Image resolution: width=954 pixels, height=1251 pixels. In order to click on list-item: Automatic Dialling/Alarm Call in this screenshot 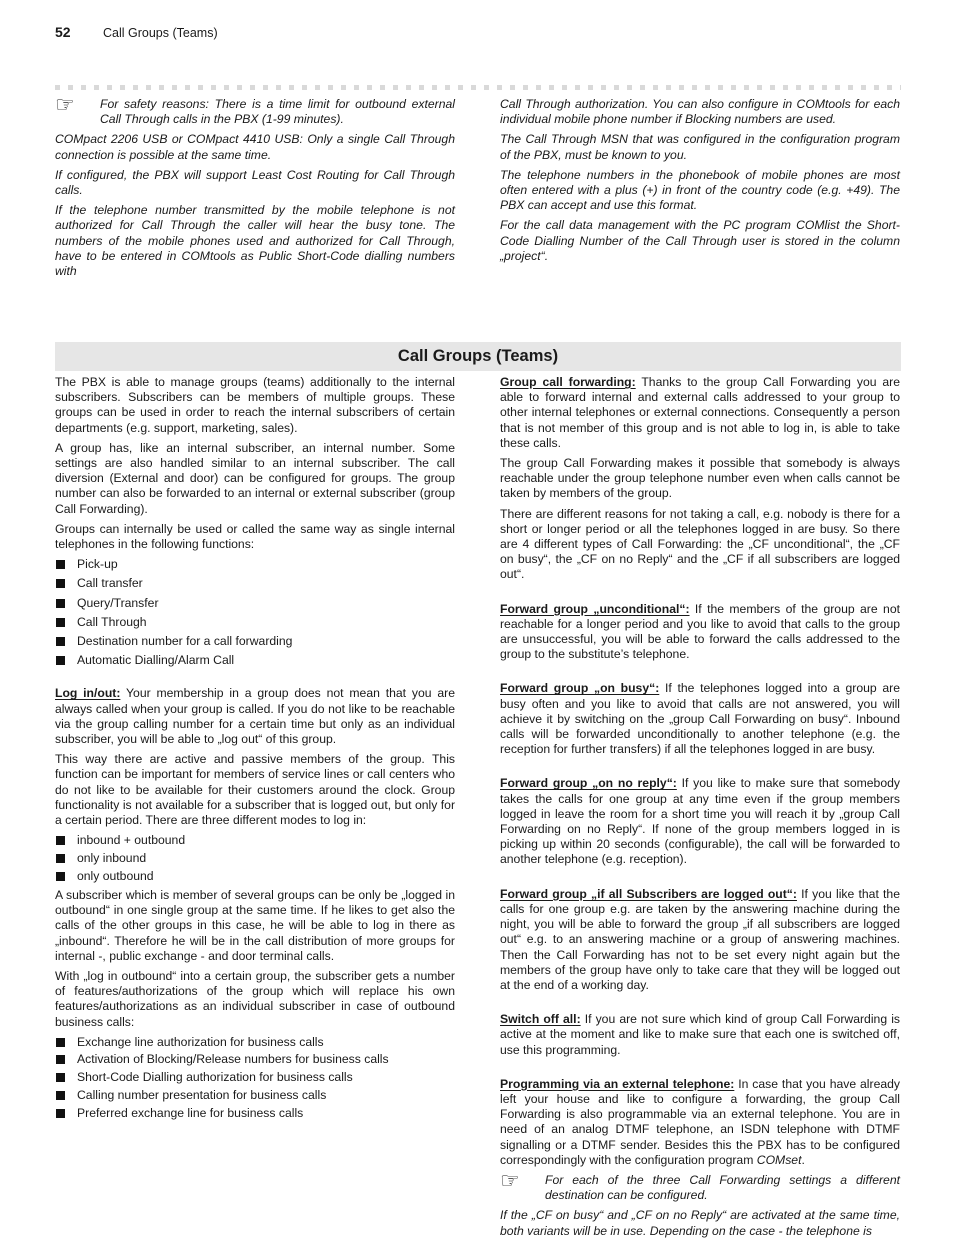, I will do `click(255, 660)`.